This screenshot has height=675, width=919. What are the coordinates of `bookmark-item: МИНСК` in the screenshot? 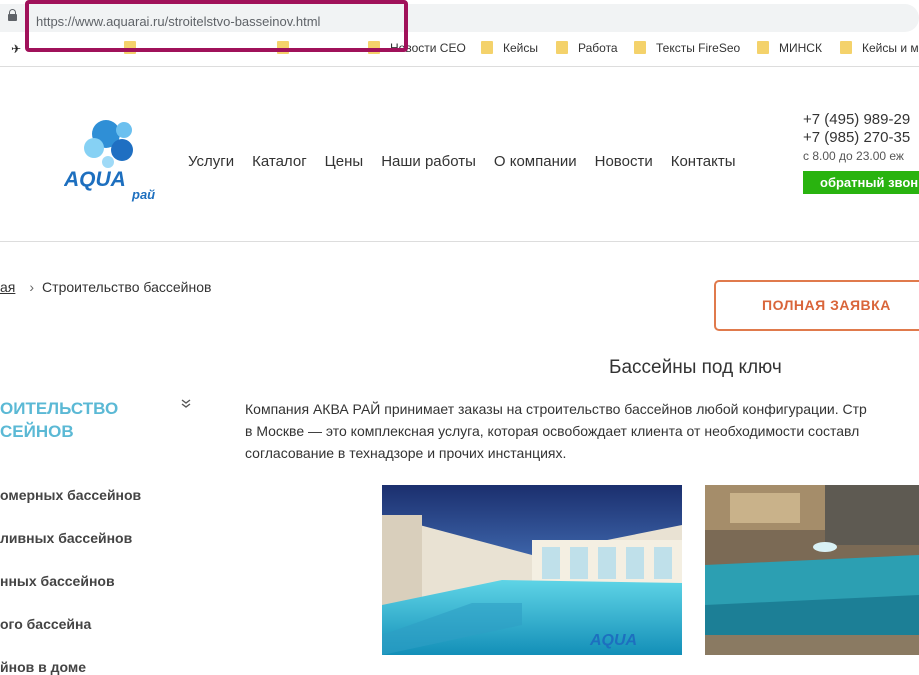 It's located at (789, 48).